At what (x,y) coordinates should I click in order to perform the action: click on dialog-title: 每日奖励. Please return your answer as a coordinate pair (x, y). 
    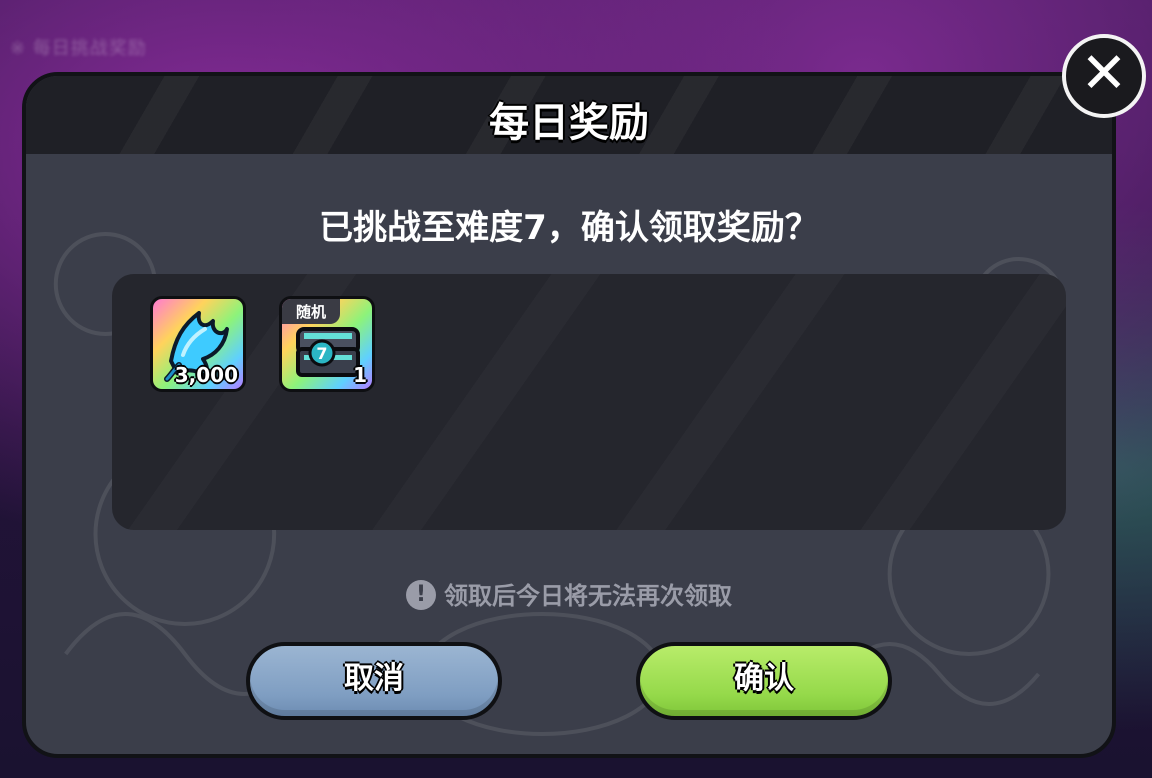
    Looking at the image, I should click on (569, 123).